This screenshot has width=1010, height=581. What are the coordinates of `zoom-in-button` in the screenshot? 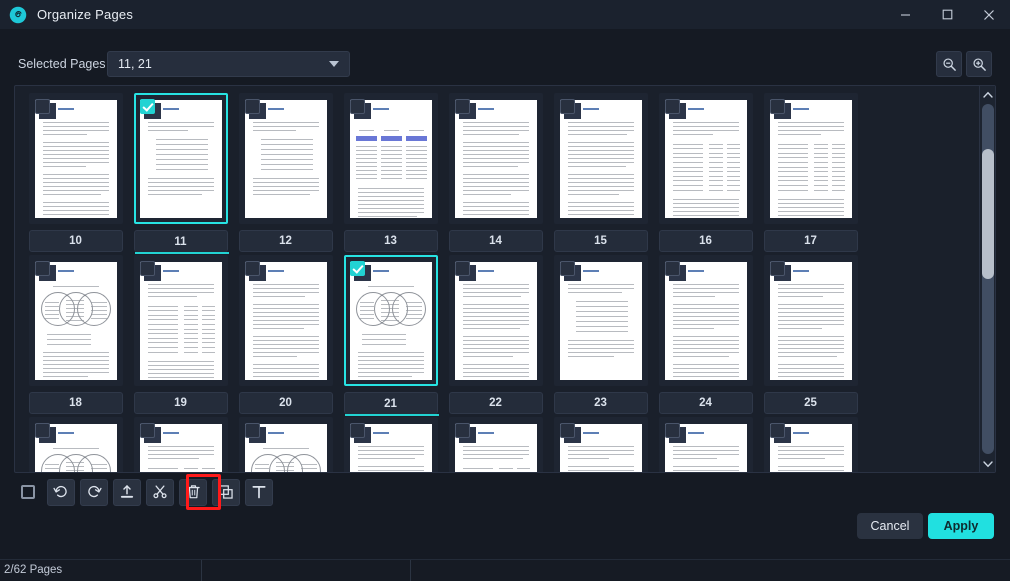 It's located at (979, 64).